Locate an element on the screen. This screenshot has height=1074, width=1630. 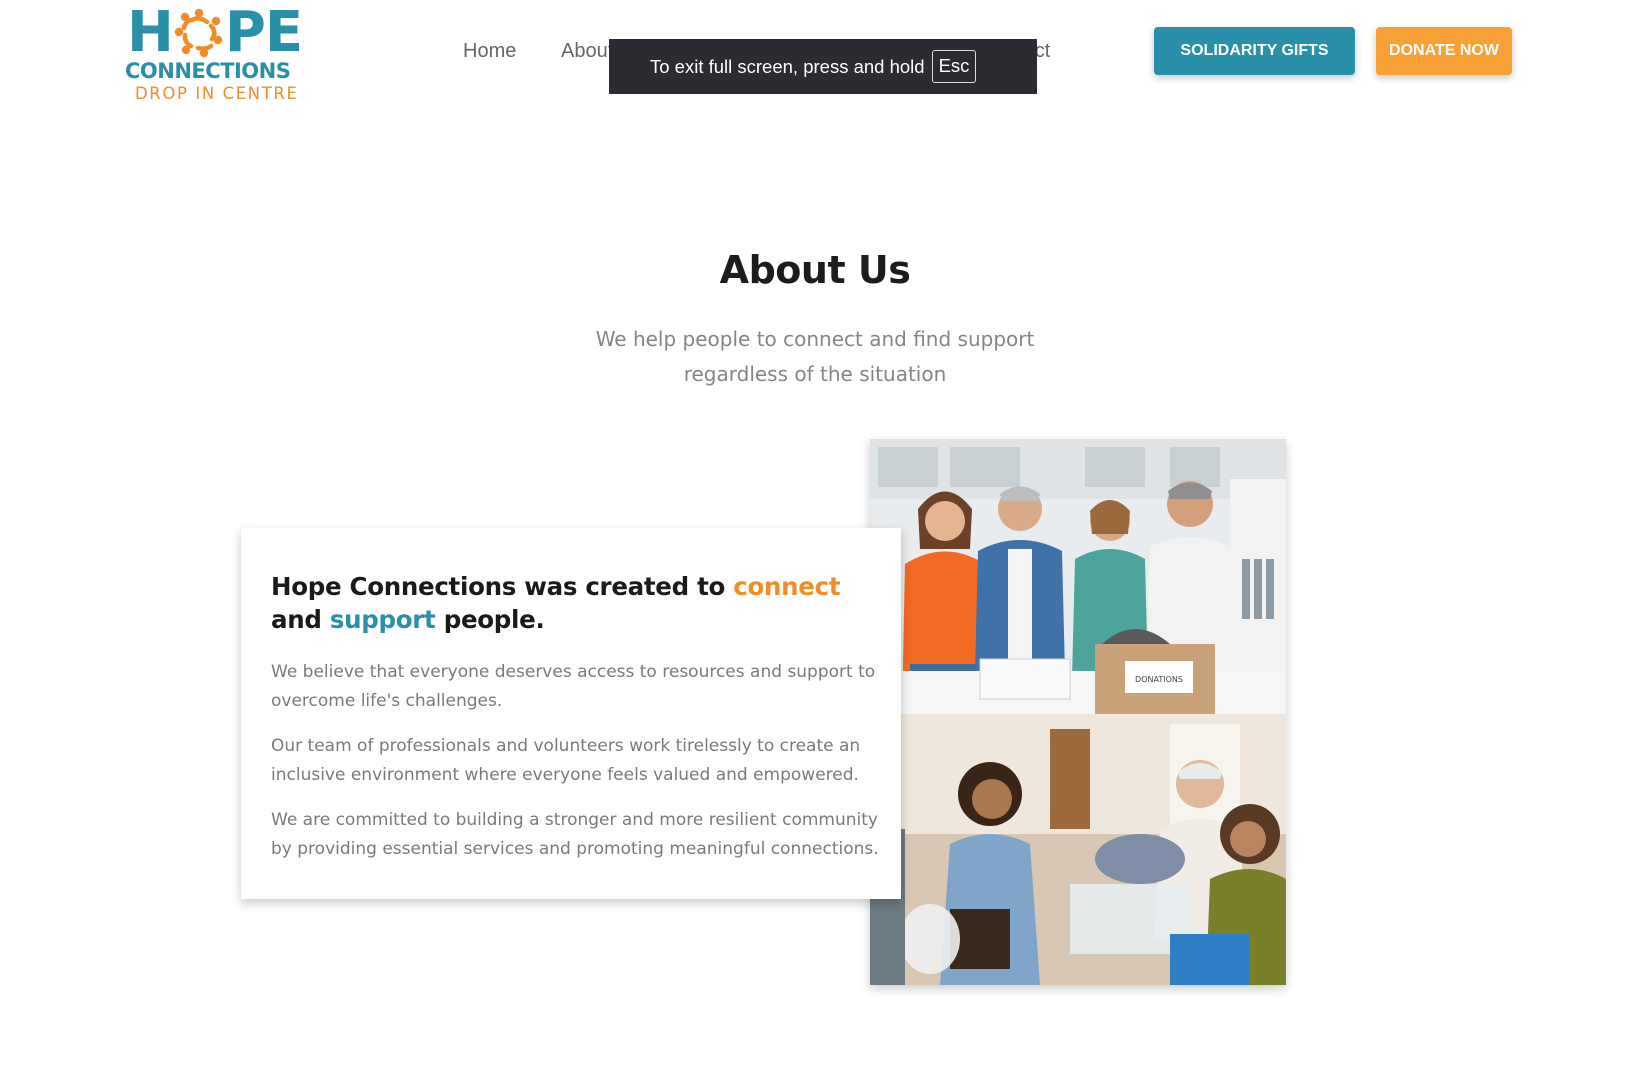
about-title: About Us is located at coordinates (815, 270).